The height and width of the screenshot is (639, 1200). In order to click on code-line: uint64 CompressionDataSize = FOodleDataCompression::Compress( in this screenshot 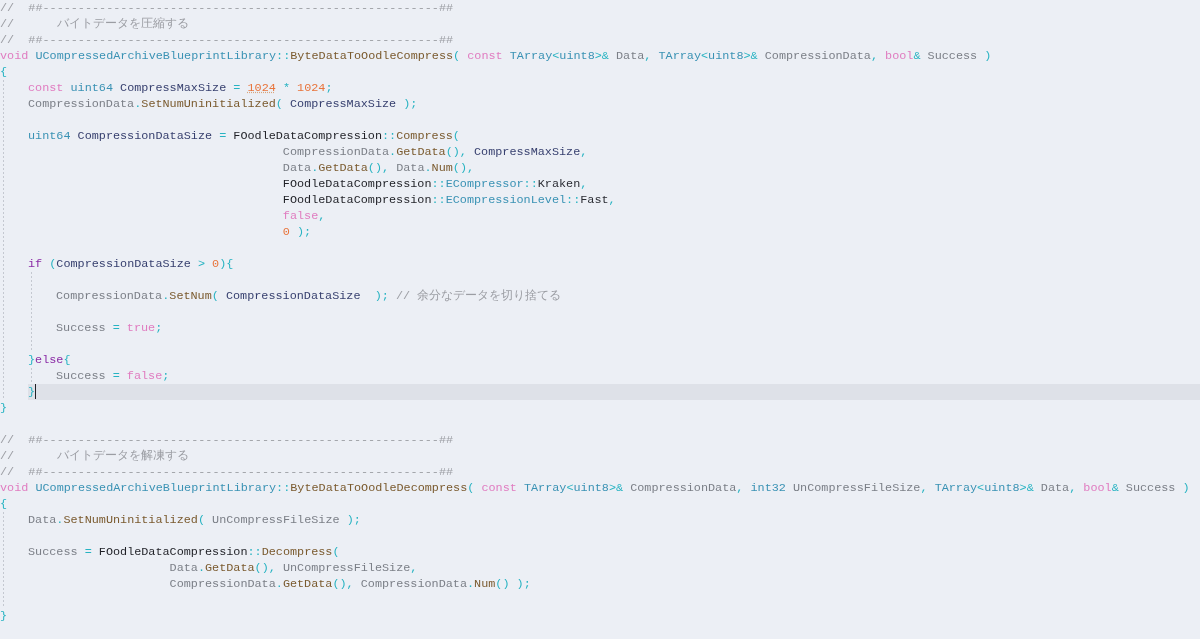, I will do `click(244, 136)`.